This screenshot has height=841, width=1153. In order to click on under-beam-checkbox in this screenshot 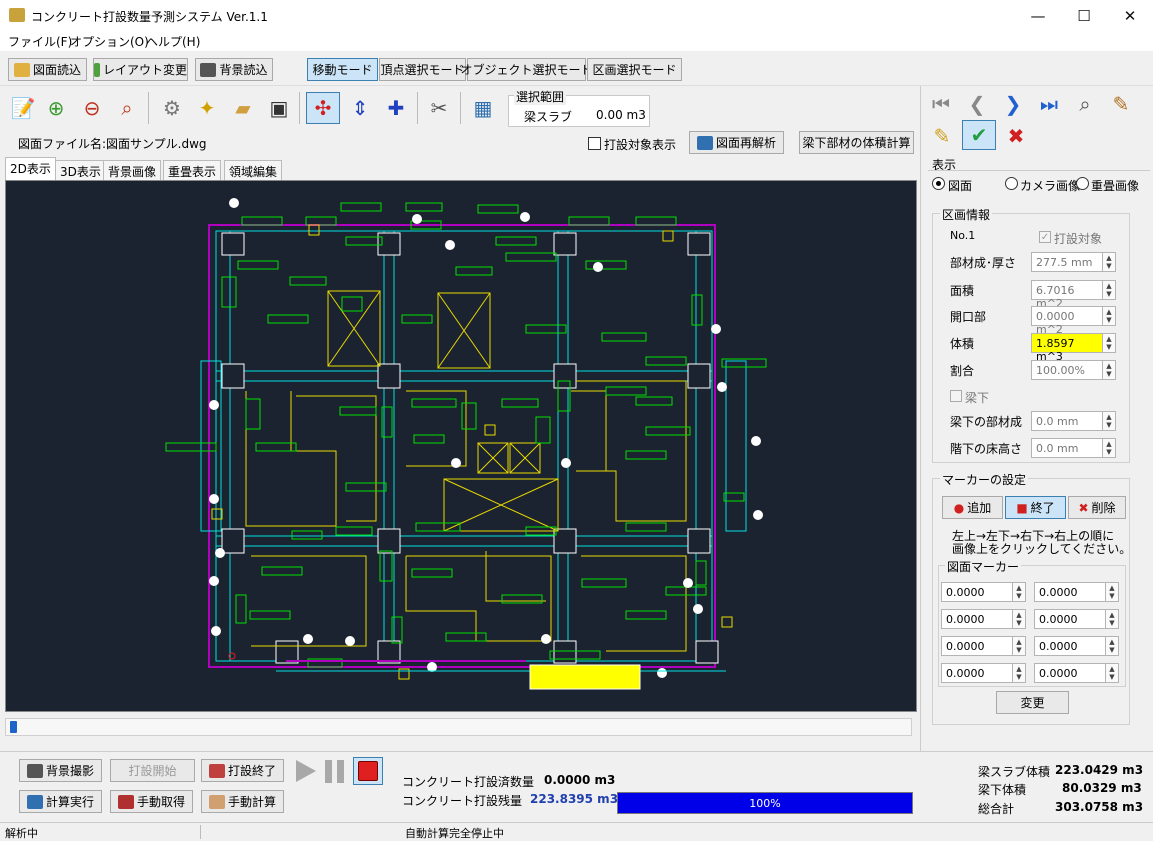, I will do `click(956, 396)`.